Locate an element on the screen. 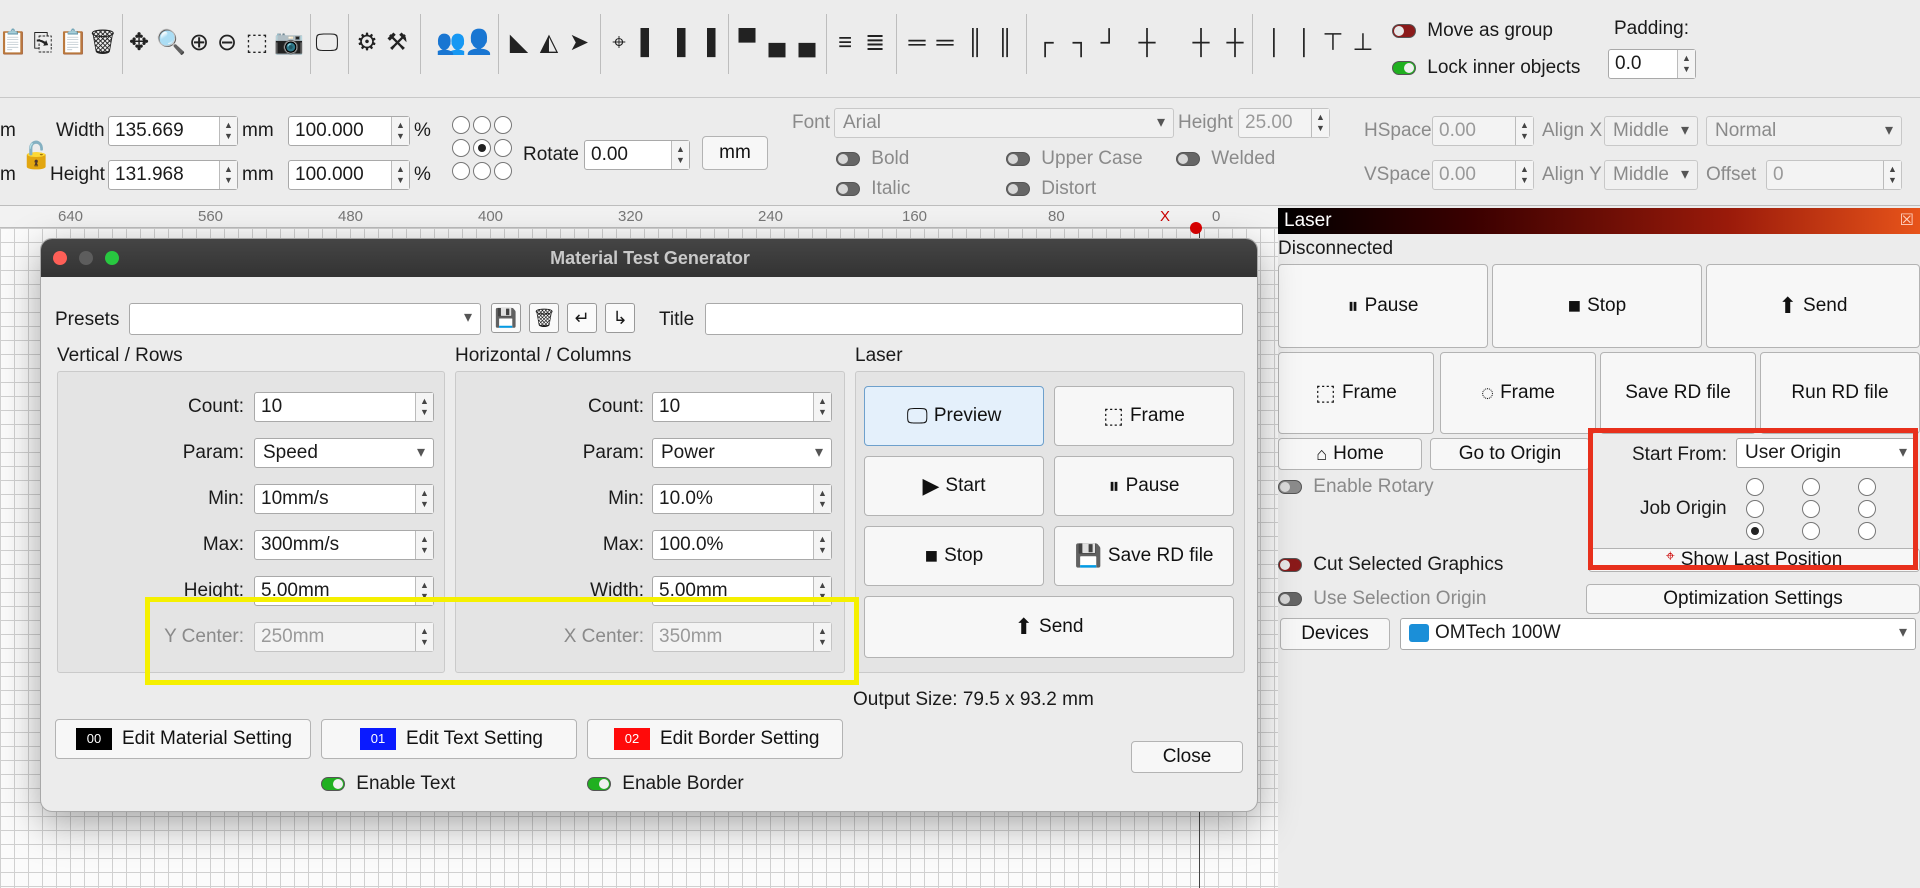 The image size is (1920, 888). spacing-c-icon: ║ is located at coordinates (975, 43).